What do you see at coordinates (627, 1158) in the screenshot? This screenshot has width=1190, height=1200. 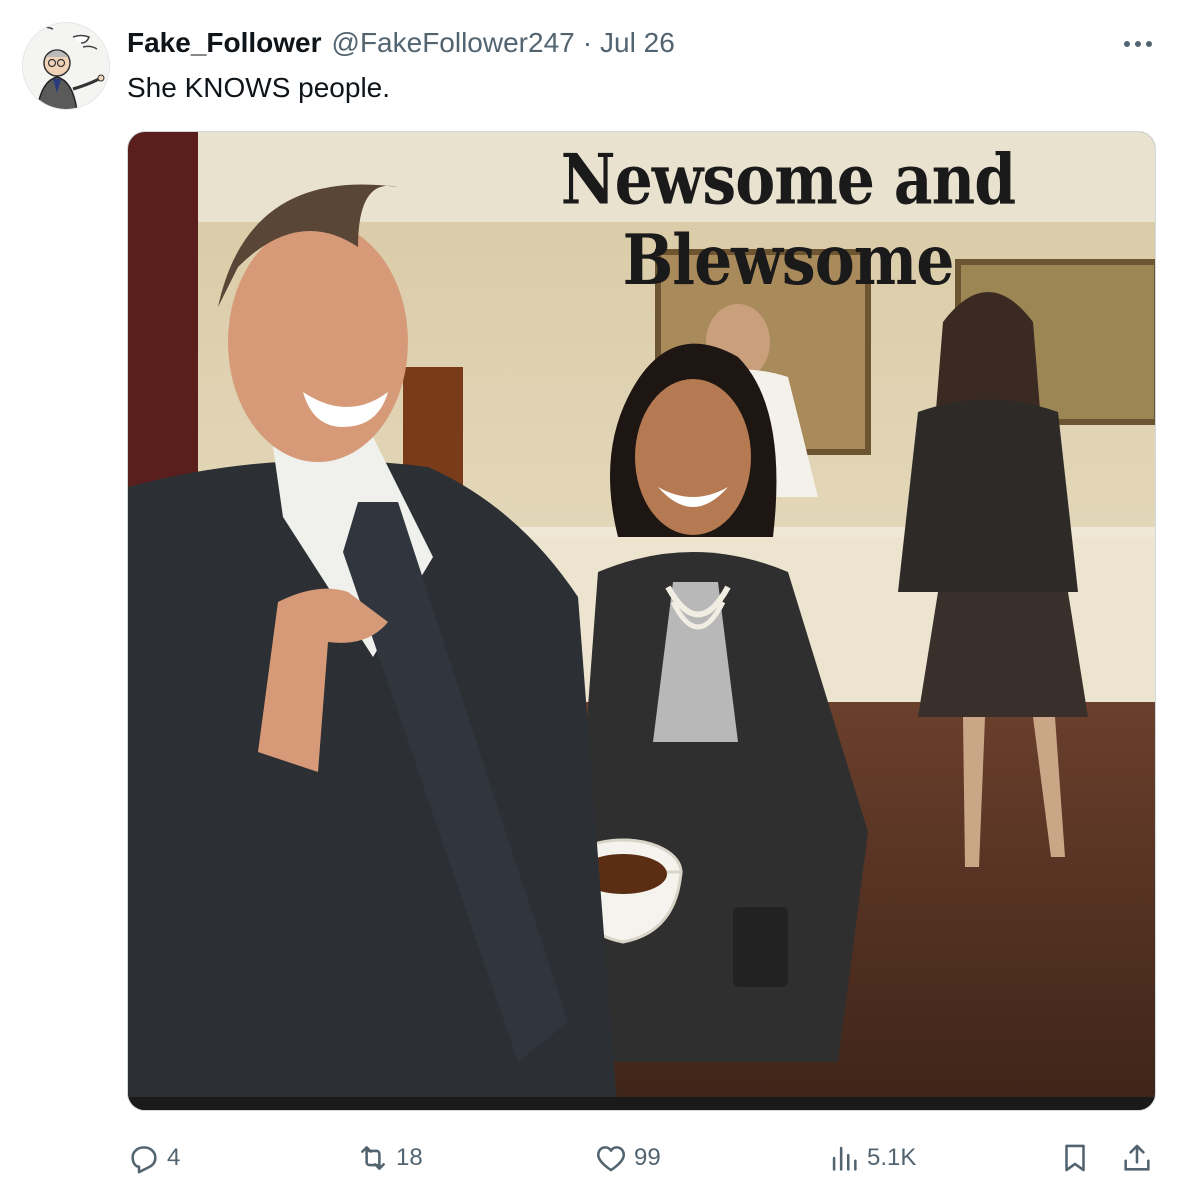 I see `like-button: 99` at bounding box center [627, 1158].